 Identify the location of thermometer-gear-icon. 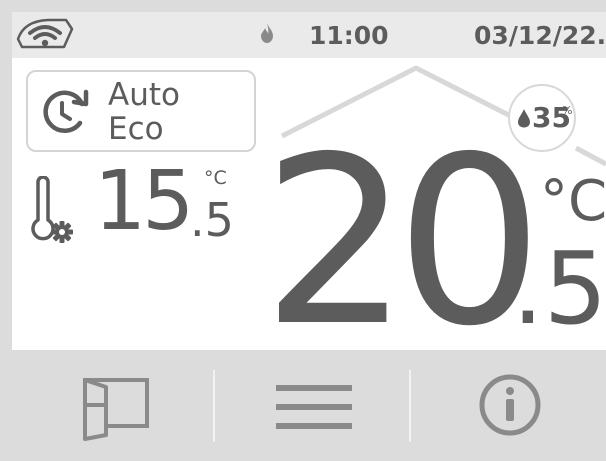
(55, 212).